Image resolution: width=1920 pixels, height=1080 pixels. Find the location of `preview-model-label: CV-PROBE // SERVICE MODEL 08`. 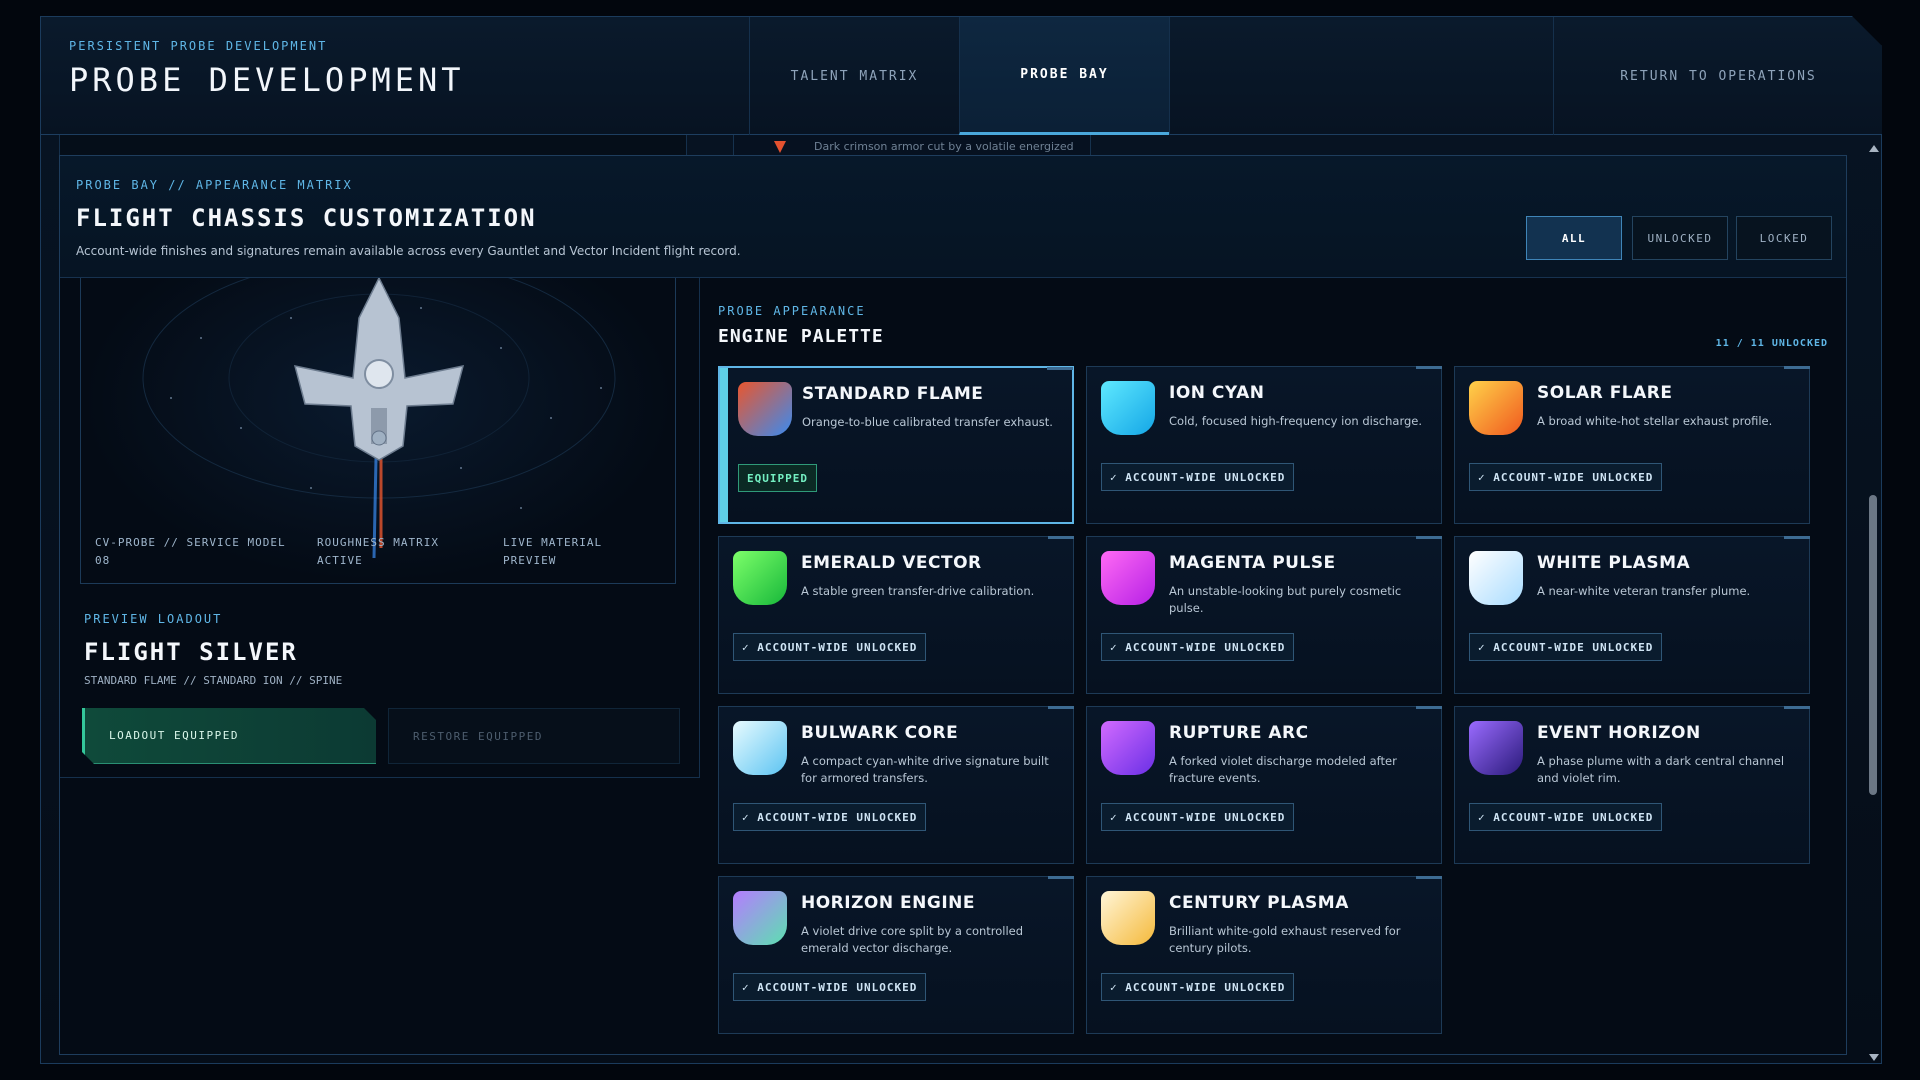

preview-model-label: CV-PROBE // SERVICE MODEL 08 is located at coordinates (190, 551).